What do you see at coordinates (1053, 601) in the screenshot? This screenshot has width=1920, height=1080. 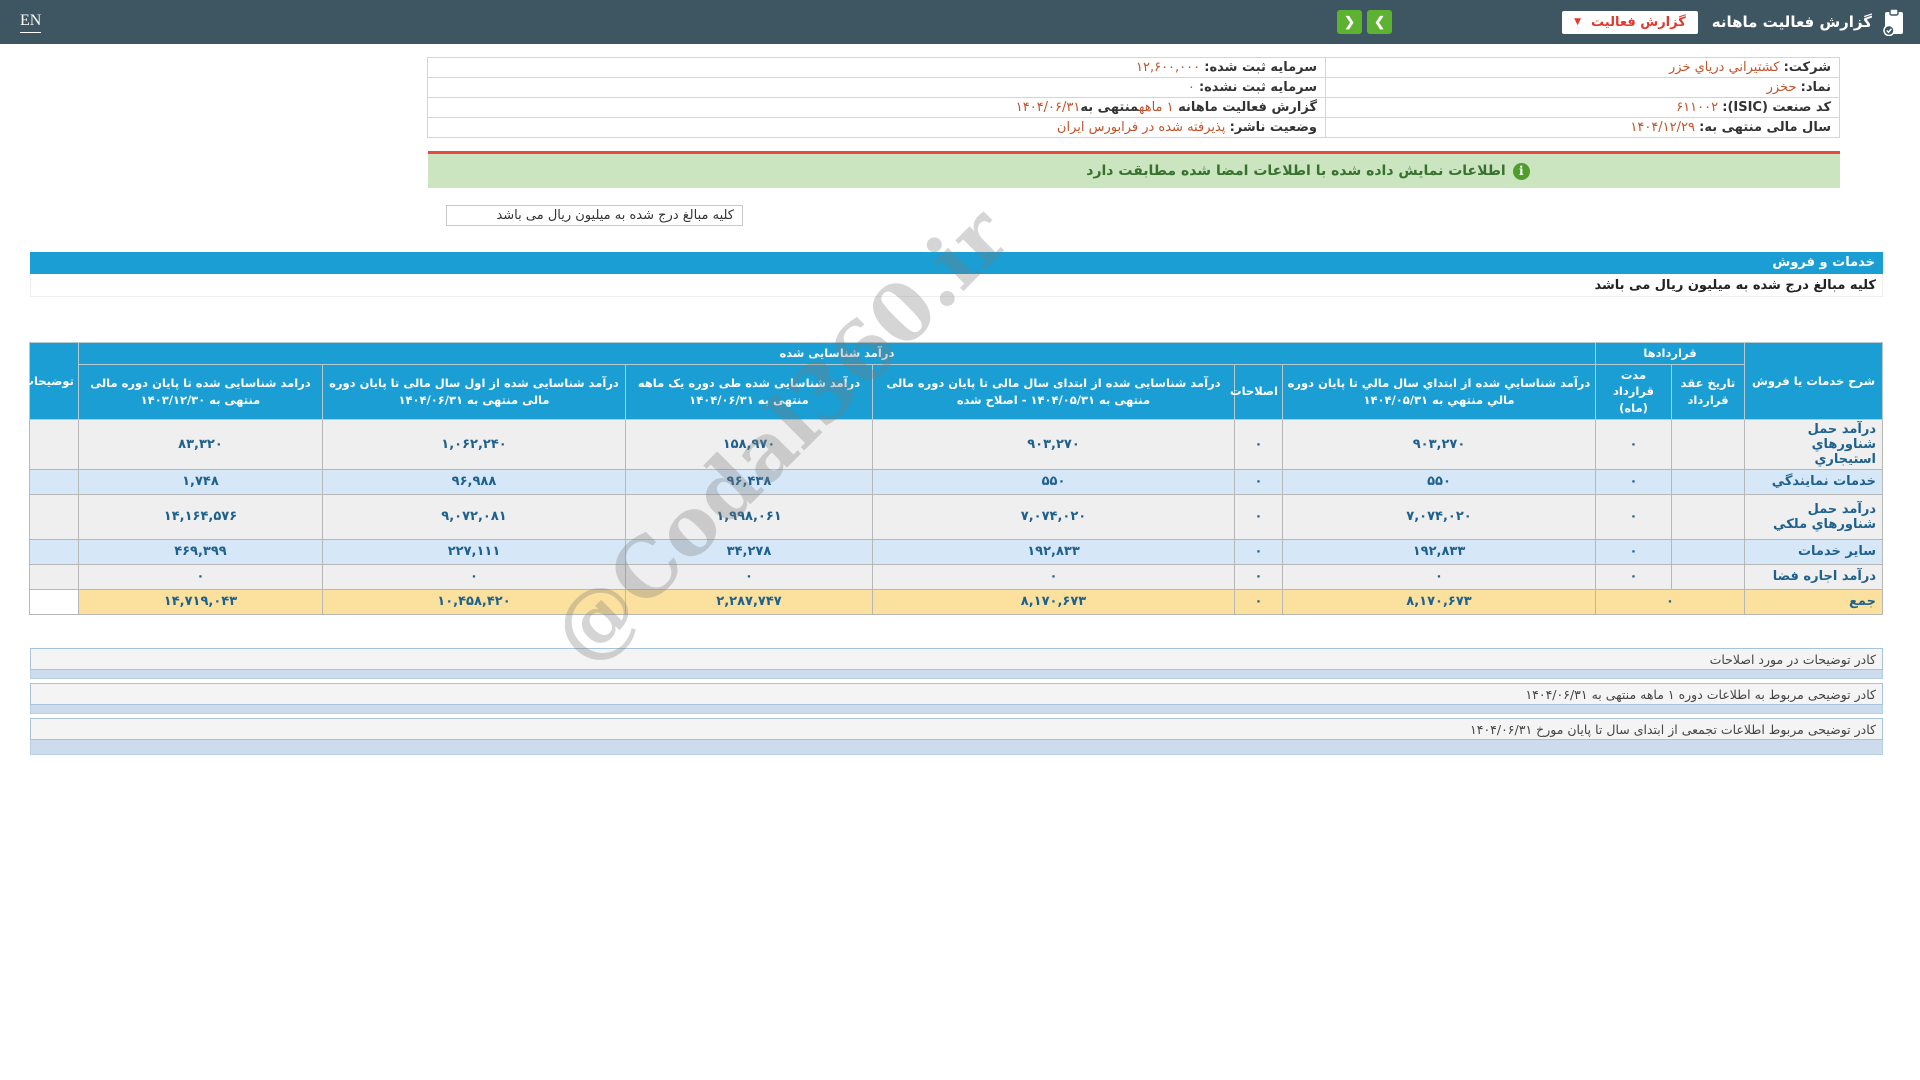 I see `total-rev-amended: ۸,۱۷۰,۶۷۳` at bounding box center [1053, 601].